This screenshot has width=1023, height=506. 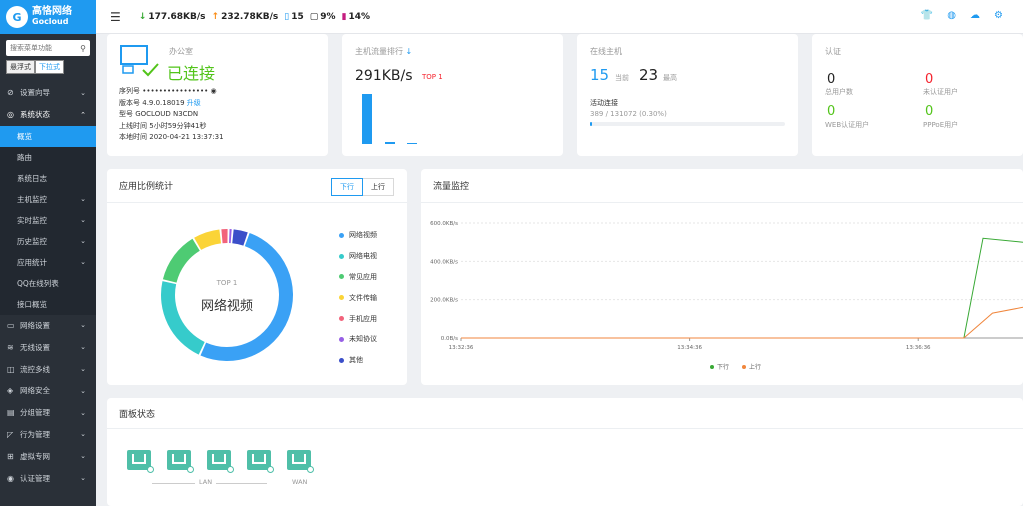 I want to click on traffic-monitor-header: 流量监控, so click(x=722, y=186).